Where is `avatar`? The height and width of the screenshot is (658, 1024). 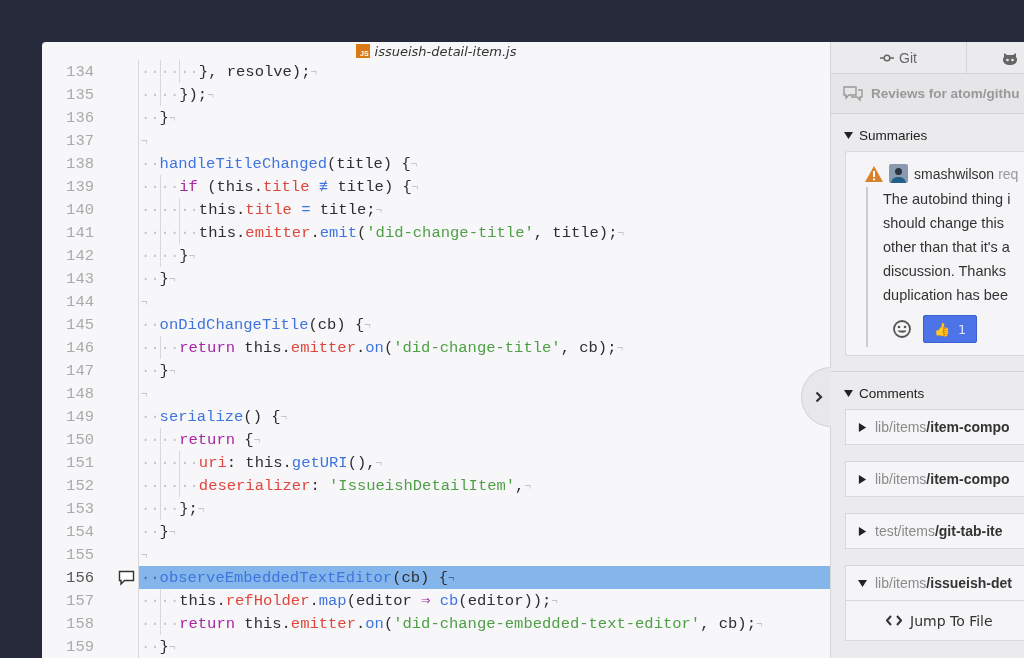
avatar is located at coordinates (898, 173).